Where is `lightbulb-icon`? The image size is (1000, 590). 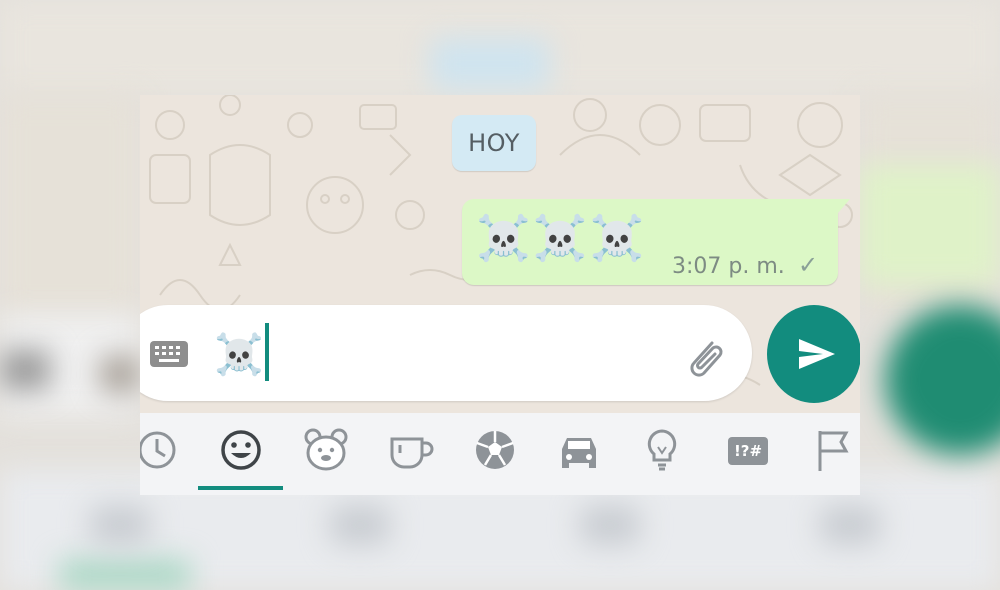 lightbulb-icon is located at coordinates (662, 450).